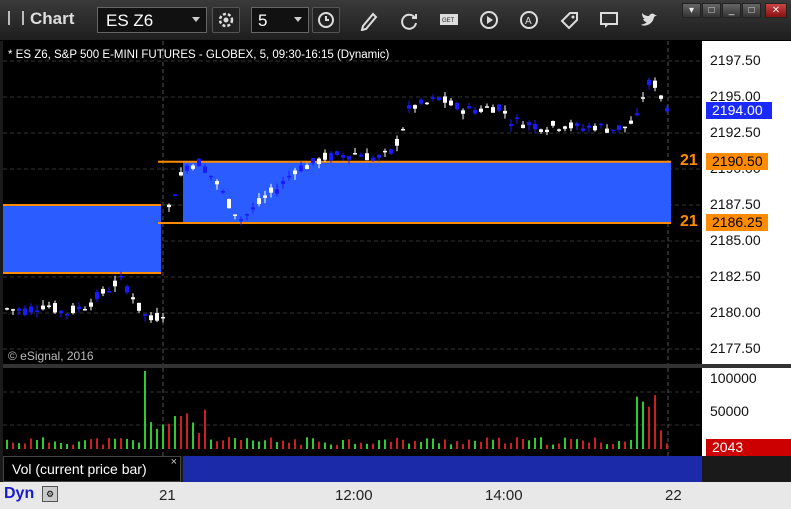 The image size is (791, 509). What do you see at coordinates (395, 20) in the screenshot?
I see `chart-toolbar: Chart ES Z6 5 GET A ▾ □ _ □ ✕` at bounding box center [395, 20].